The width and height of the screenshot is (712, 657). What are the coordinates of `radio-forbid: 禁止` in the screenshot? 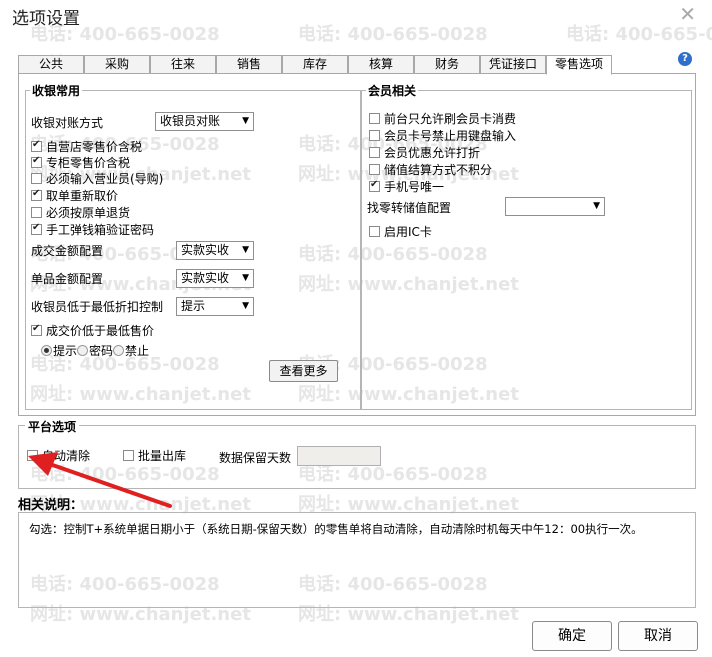 It's located at (131, 351).